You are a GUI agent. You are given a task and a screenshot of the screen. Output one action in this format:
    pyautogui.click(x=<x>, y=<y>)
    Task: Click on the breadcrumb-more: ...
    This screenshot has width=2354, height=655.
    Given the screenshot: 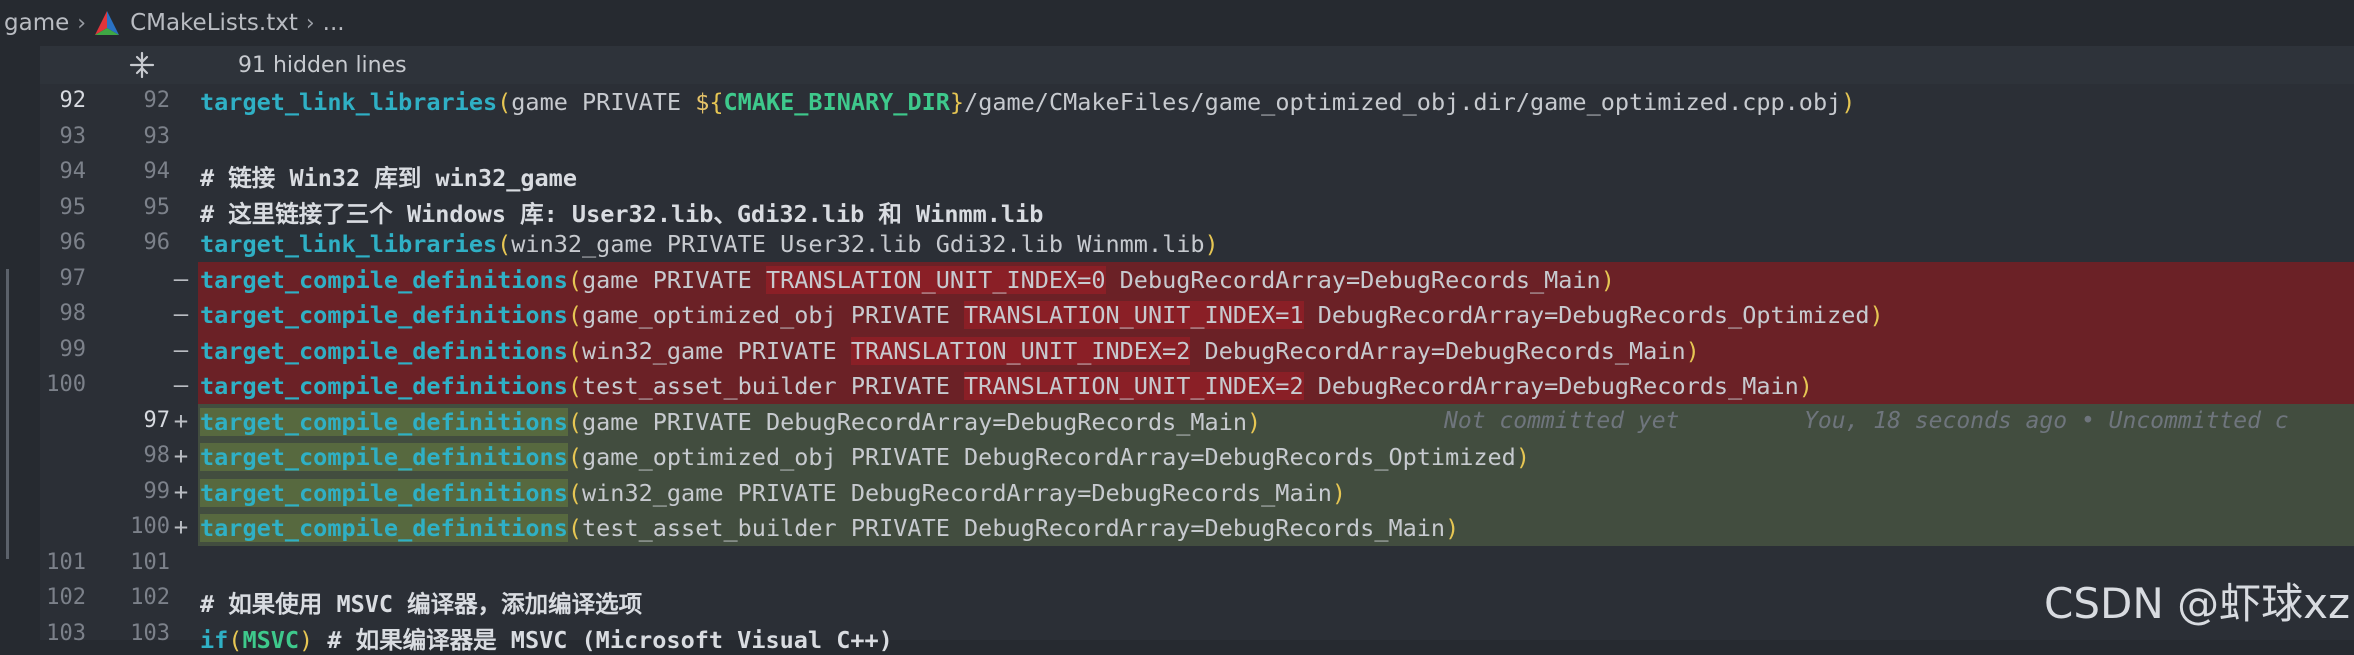 What is the action you would take?
    pyautogui.click(x=334, y=23)
    